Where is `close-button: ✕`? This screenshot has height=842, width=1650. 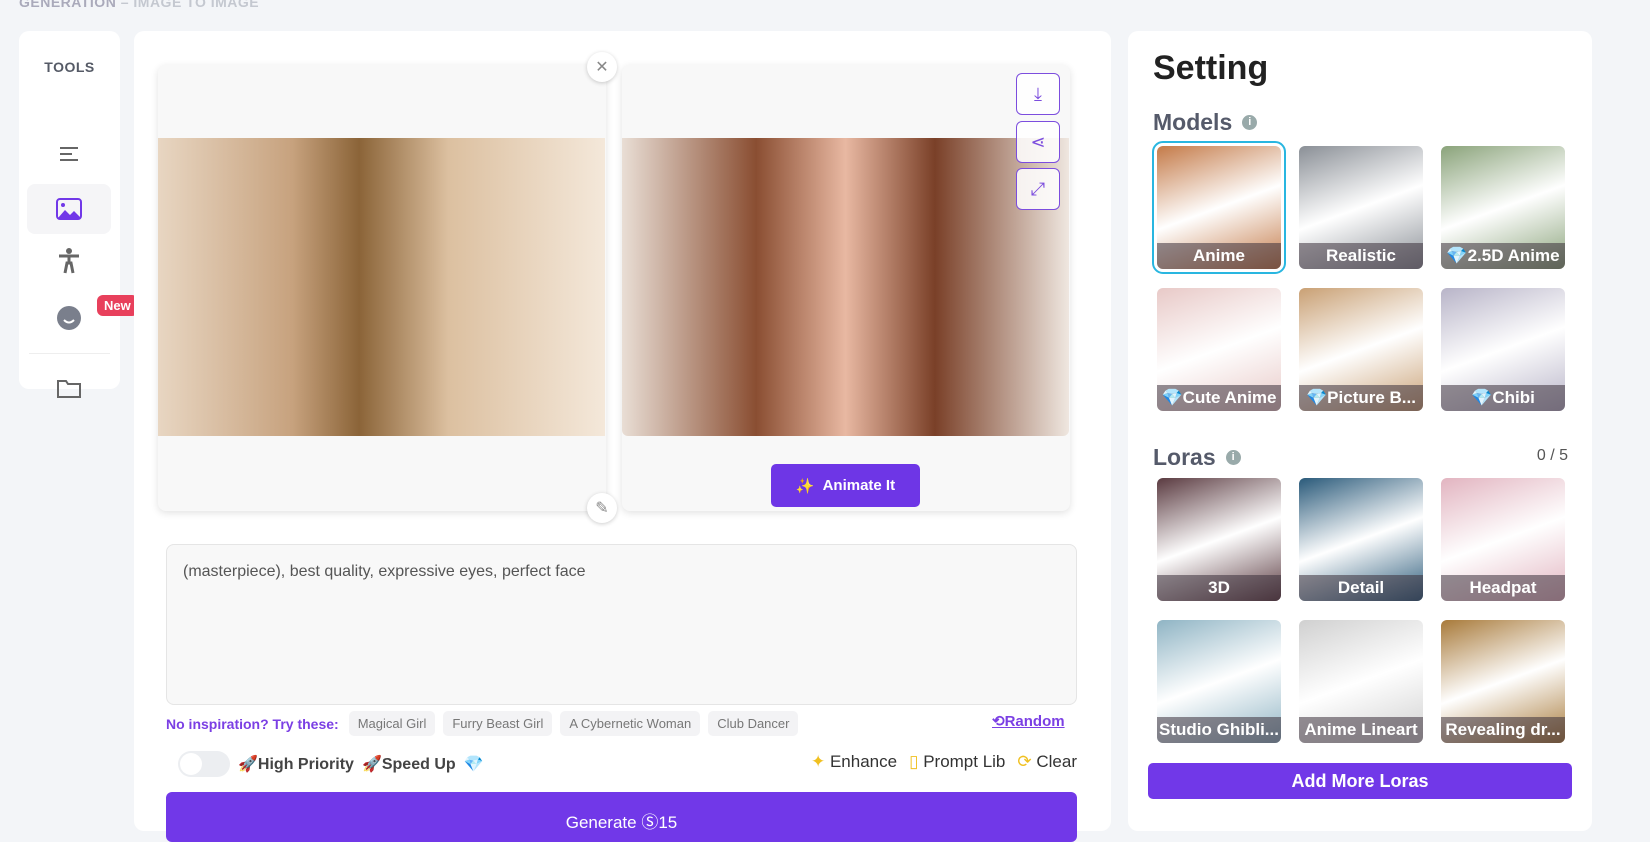 close-button: ✕ is located at coordinates (602, 67).